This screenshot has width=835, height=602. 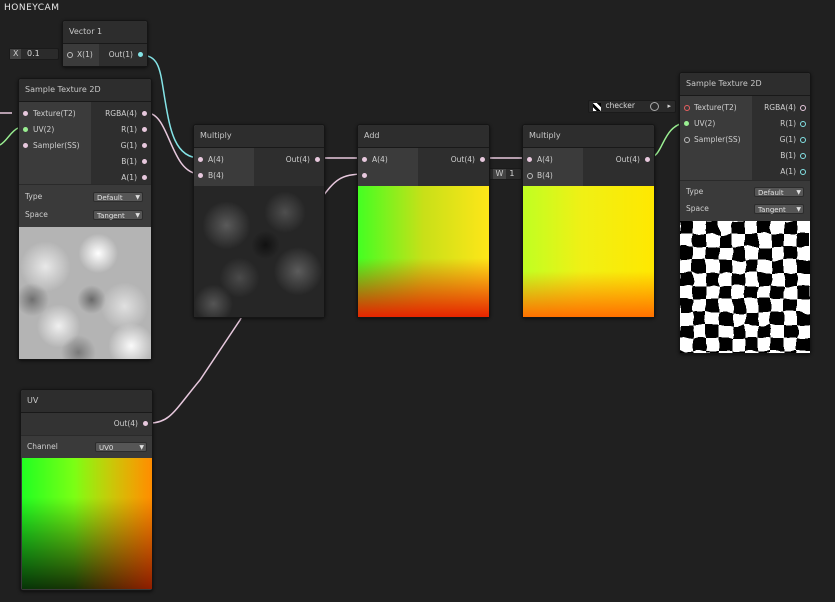 What do you see at coordinates (42, 446) in the screenshot?
I see `channel-label: Channel` at bounding box center [42, 446].